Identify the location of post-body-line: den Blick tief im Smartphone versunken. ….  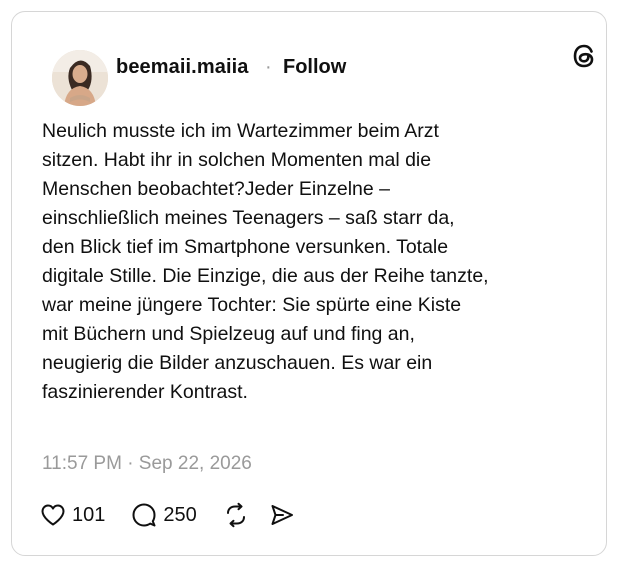
(245, 247).